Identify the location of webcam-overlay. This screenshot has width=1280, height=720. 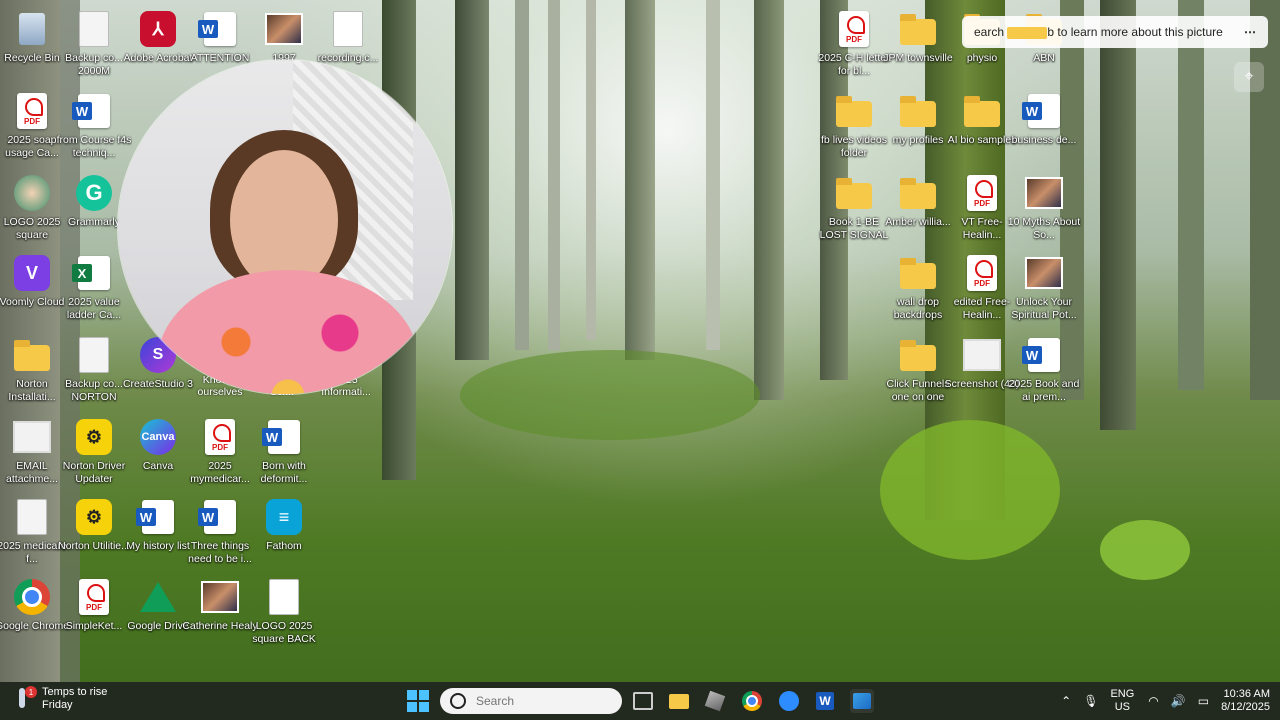
(285, 227).